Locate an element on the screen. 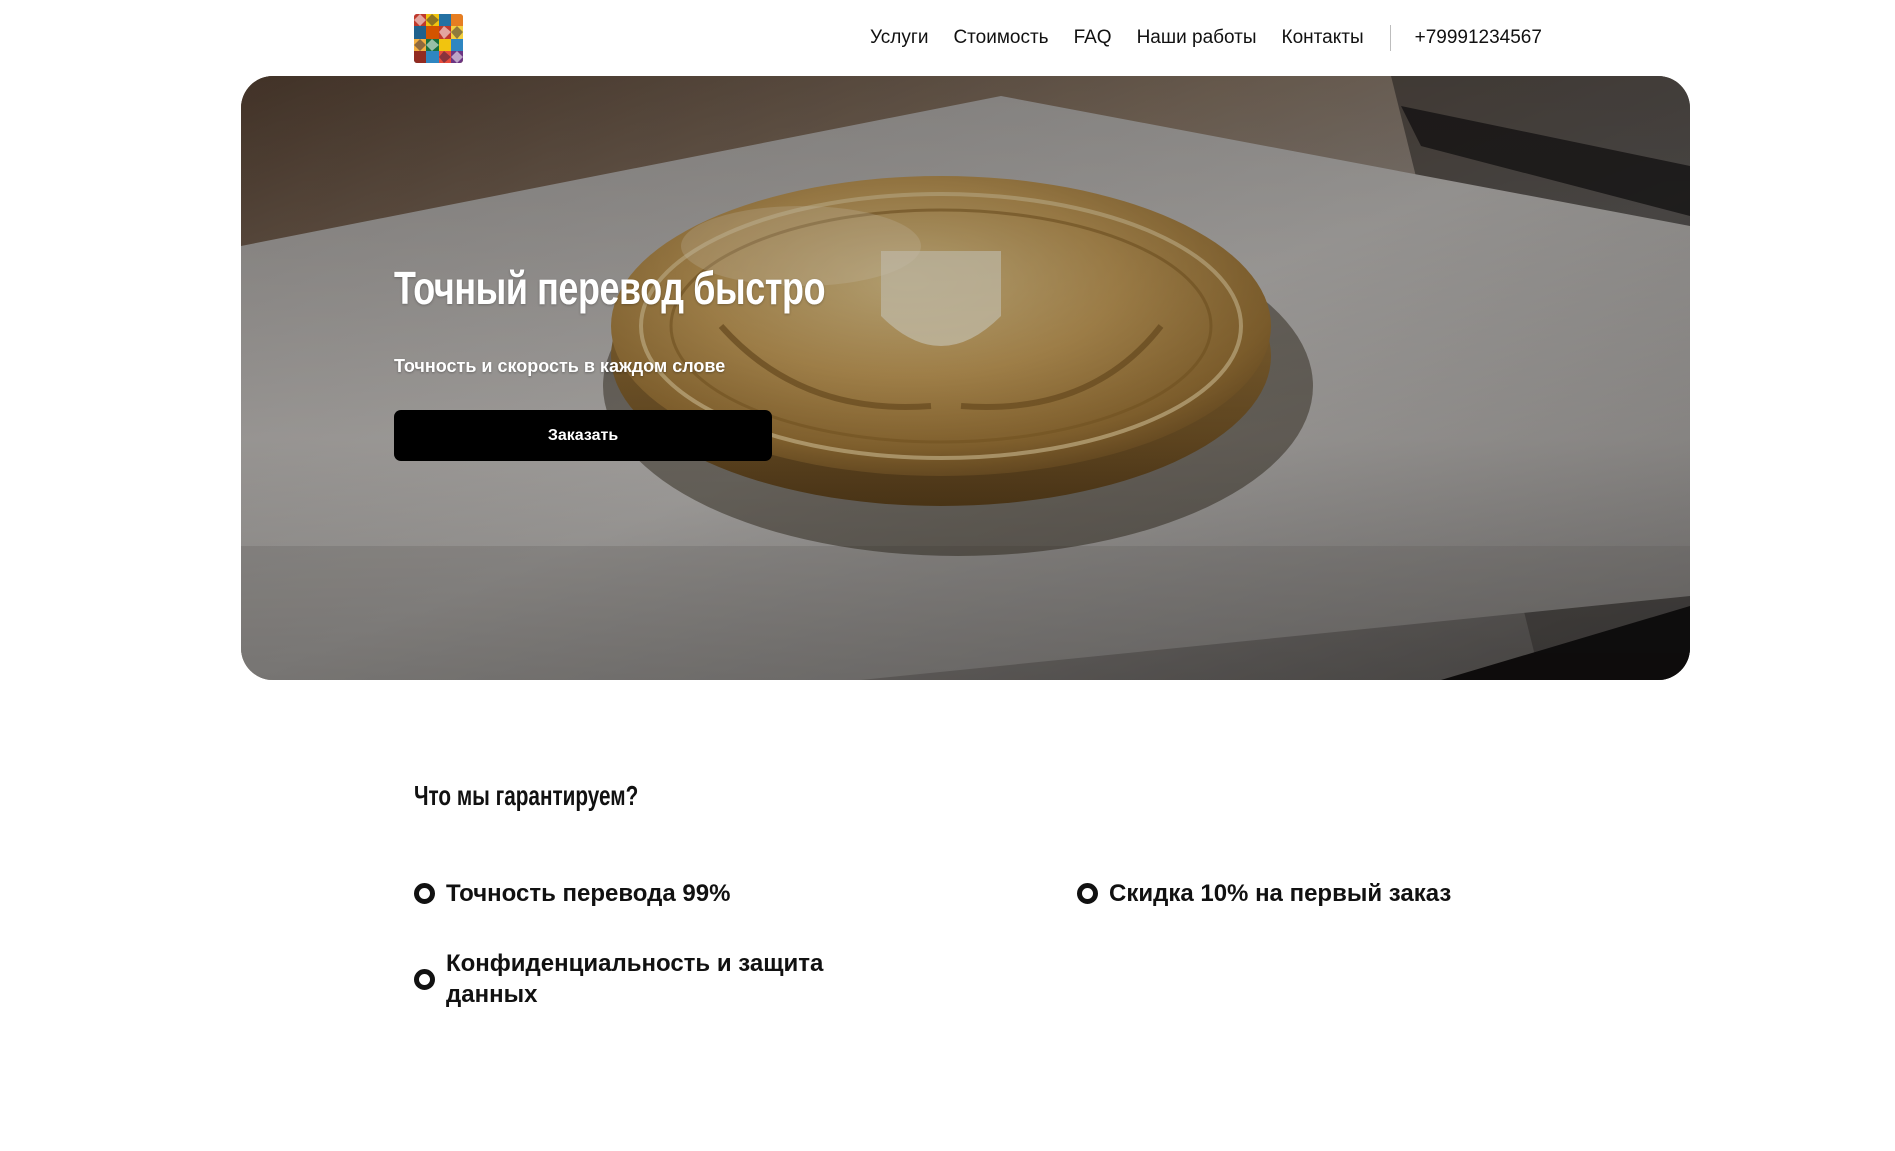 This screenshot has width=1895, height=1151. guarantee-text: Точность перевода 99% is located at coordinates (588, 893).